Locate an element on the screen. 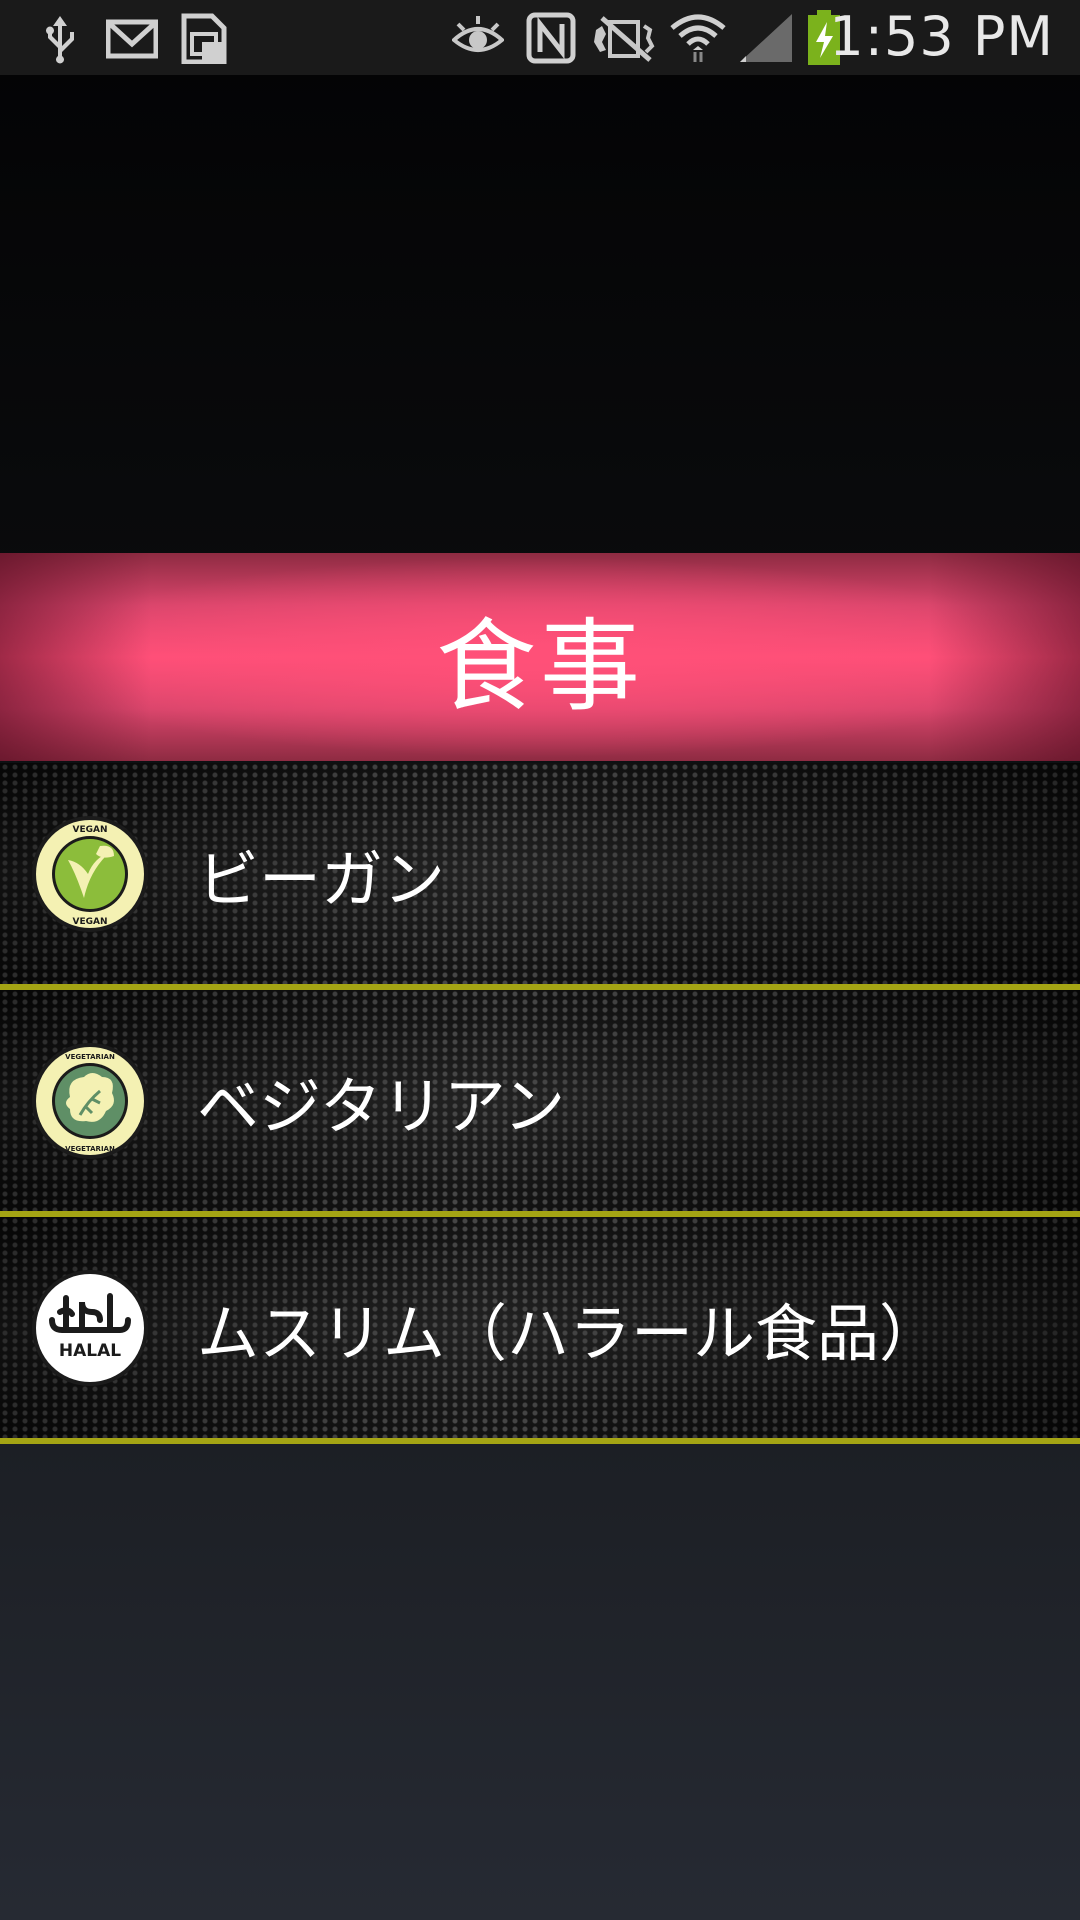 The height and width of the screenshot is (1920, 1080). menu-item-vegetarian: VEGETARIAN VEGETARIAN ベジタリアン is located at coordinates (540, 1103).